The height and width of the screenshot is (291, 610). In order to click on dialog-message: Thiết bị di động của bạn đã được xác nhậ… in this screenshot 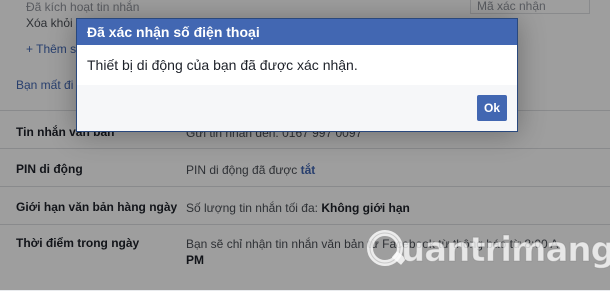, I will do `click(297, 65)`.